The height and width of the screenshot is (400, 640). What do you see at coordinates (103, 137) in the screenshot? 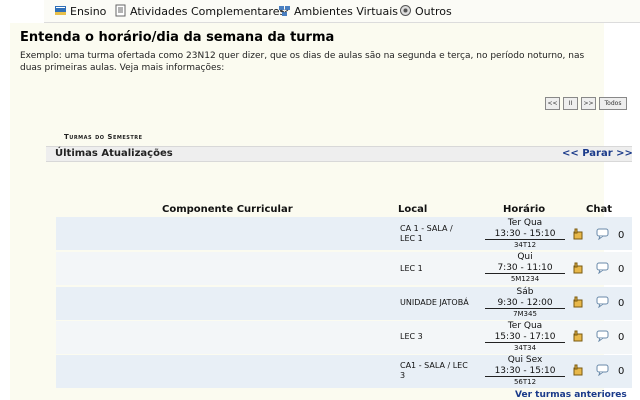
I see `section-label-turmas: Turmas do Semestre` at bounding box center [103, 137].